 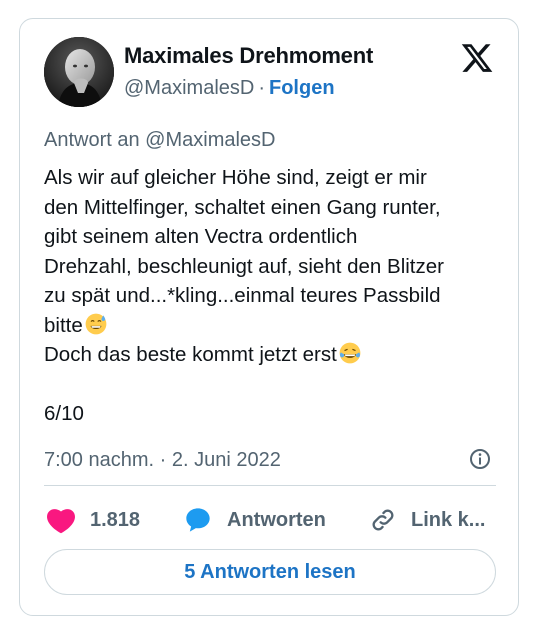 What do you see at coordinates (276, 519) in the screenshot?
I see `reply-label: Antworten` at bounding box center [276, 519].